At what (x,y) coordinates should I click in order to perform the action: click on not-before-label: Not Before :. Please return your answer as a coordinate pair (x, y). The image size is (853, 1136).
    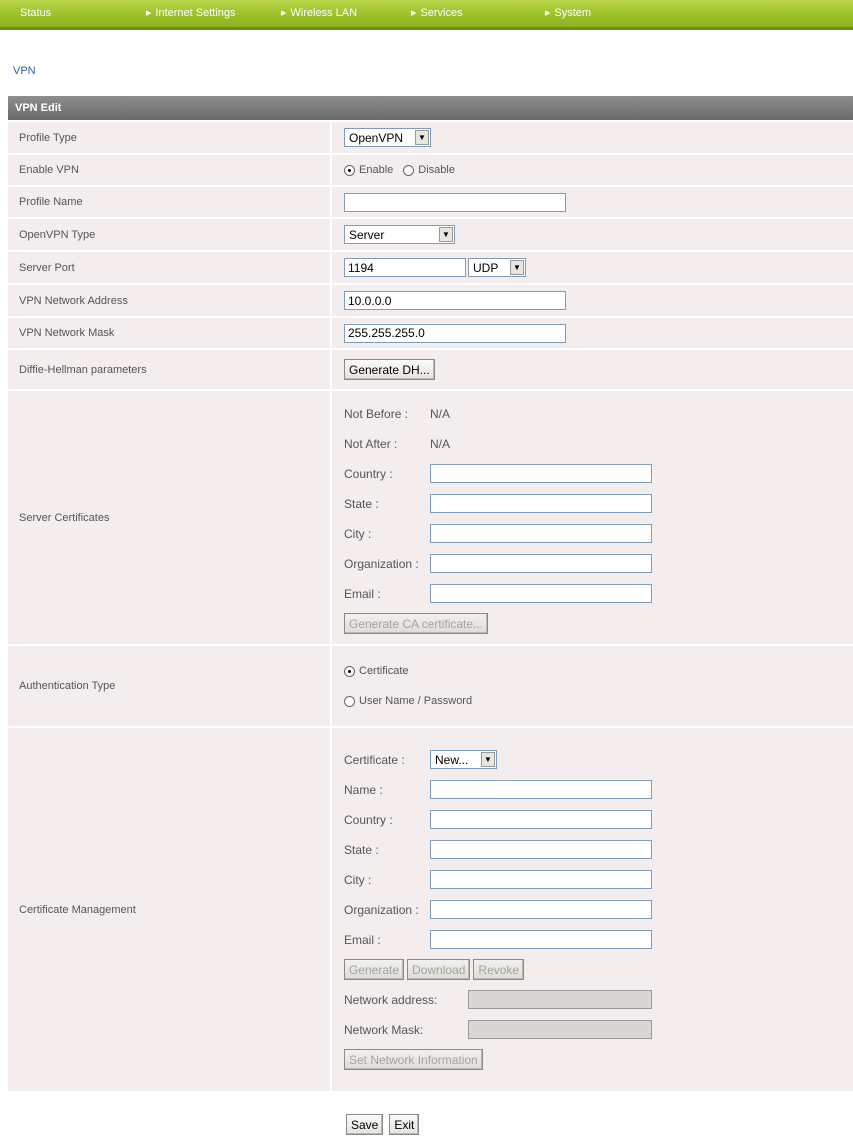
    Looking at the image, I should click on (376, 413).